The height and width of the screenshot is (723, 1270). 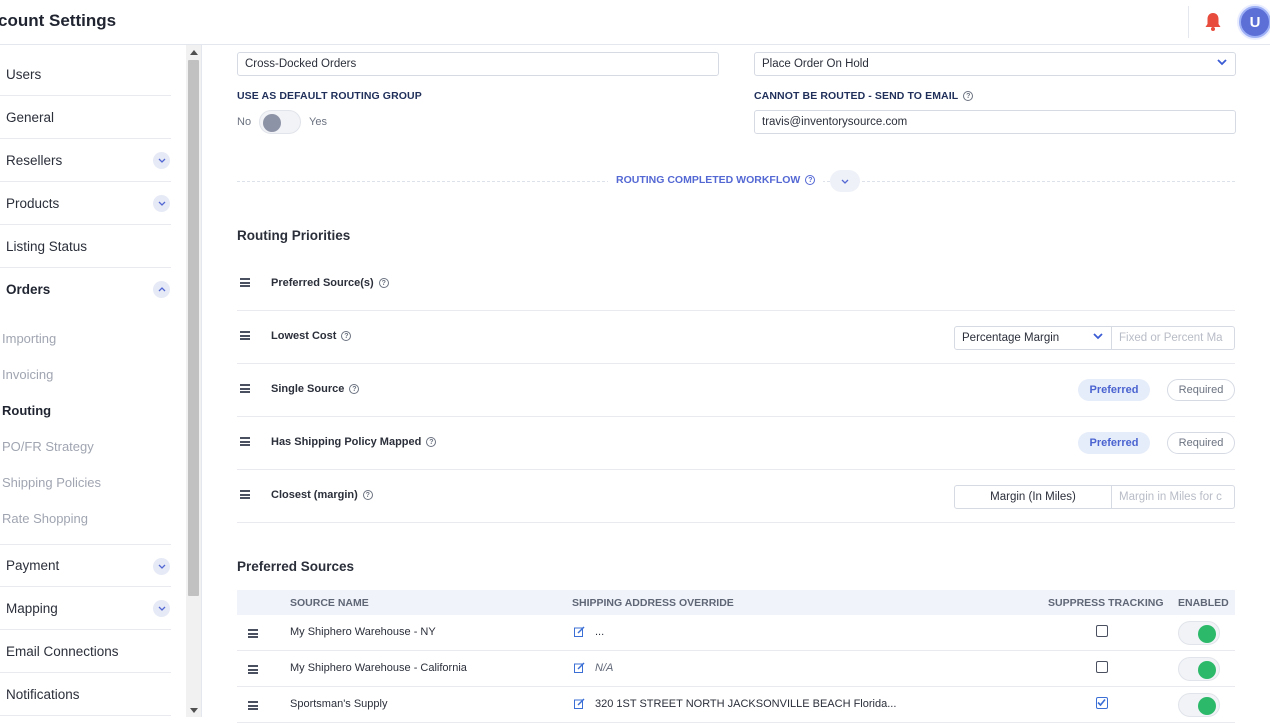 What do you see at coordinates (28, 289) in the screenshot?
I see `sidebar-item-label: Orders` at bounding box center [28, 289].